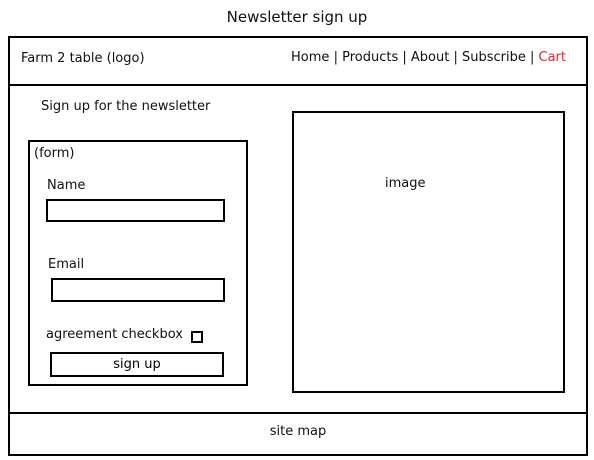 Image resolution: width=594 pixels, height=460 pixels. I want to click on newsletter-heading: Sign up for the newsletter, so click(126, 106).